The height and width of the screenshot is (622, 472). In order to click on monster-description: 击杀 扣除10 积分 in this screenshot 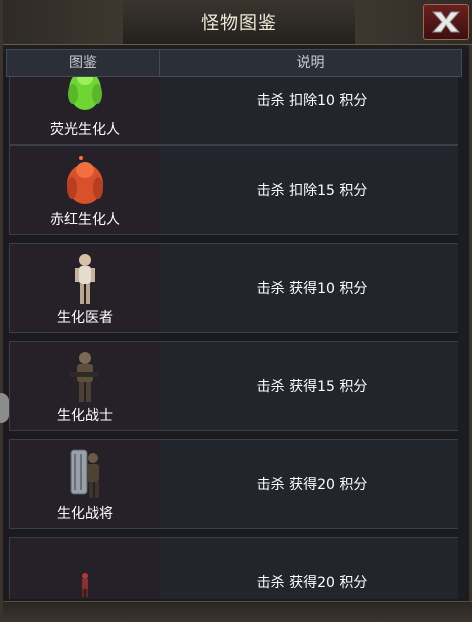, I will do `click(312, 101)`.